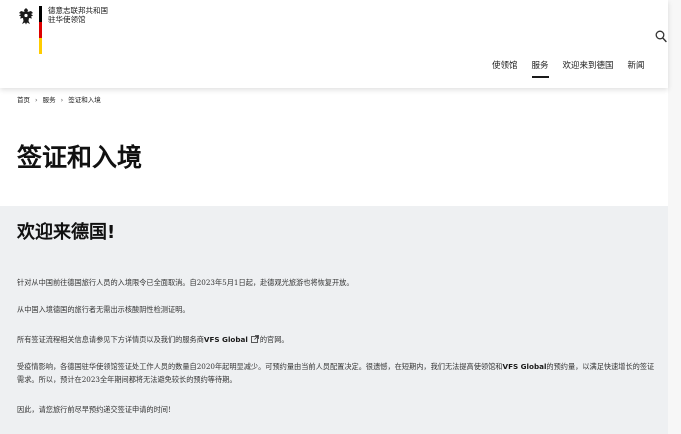 The width and height of the screenshot is (681, 434). I want to click on org-name: 德意志联邦共和国 驻华使领馆, so click(78, 15).